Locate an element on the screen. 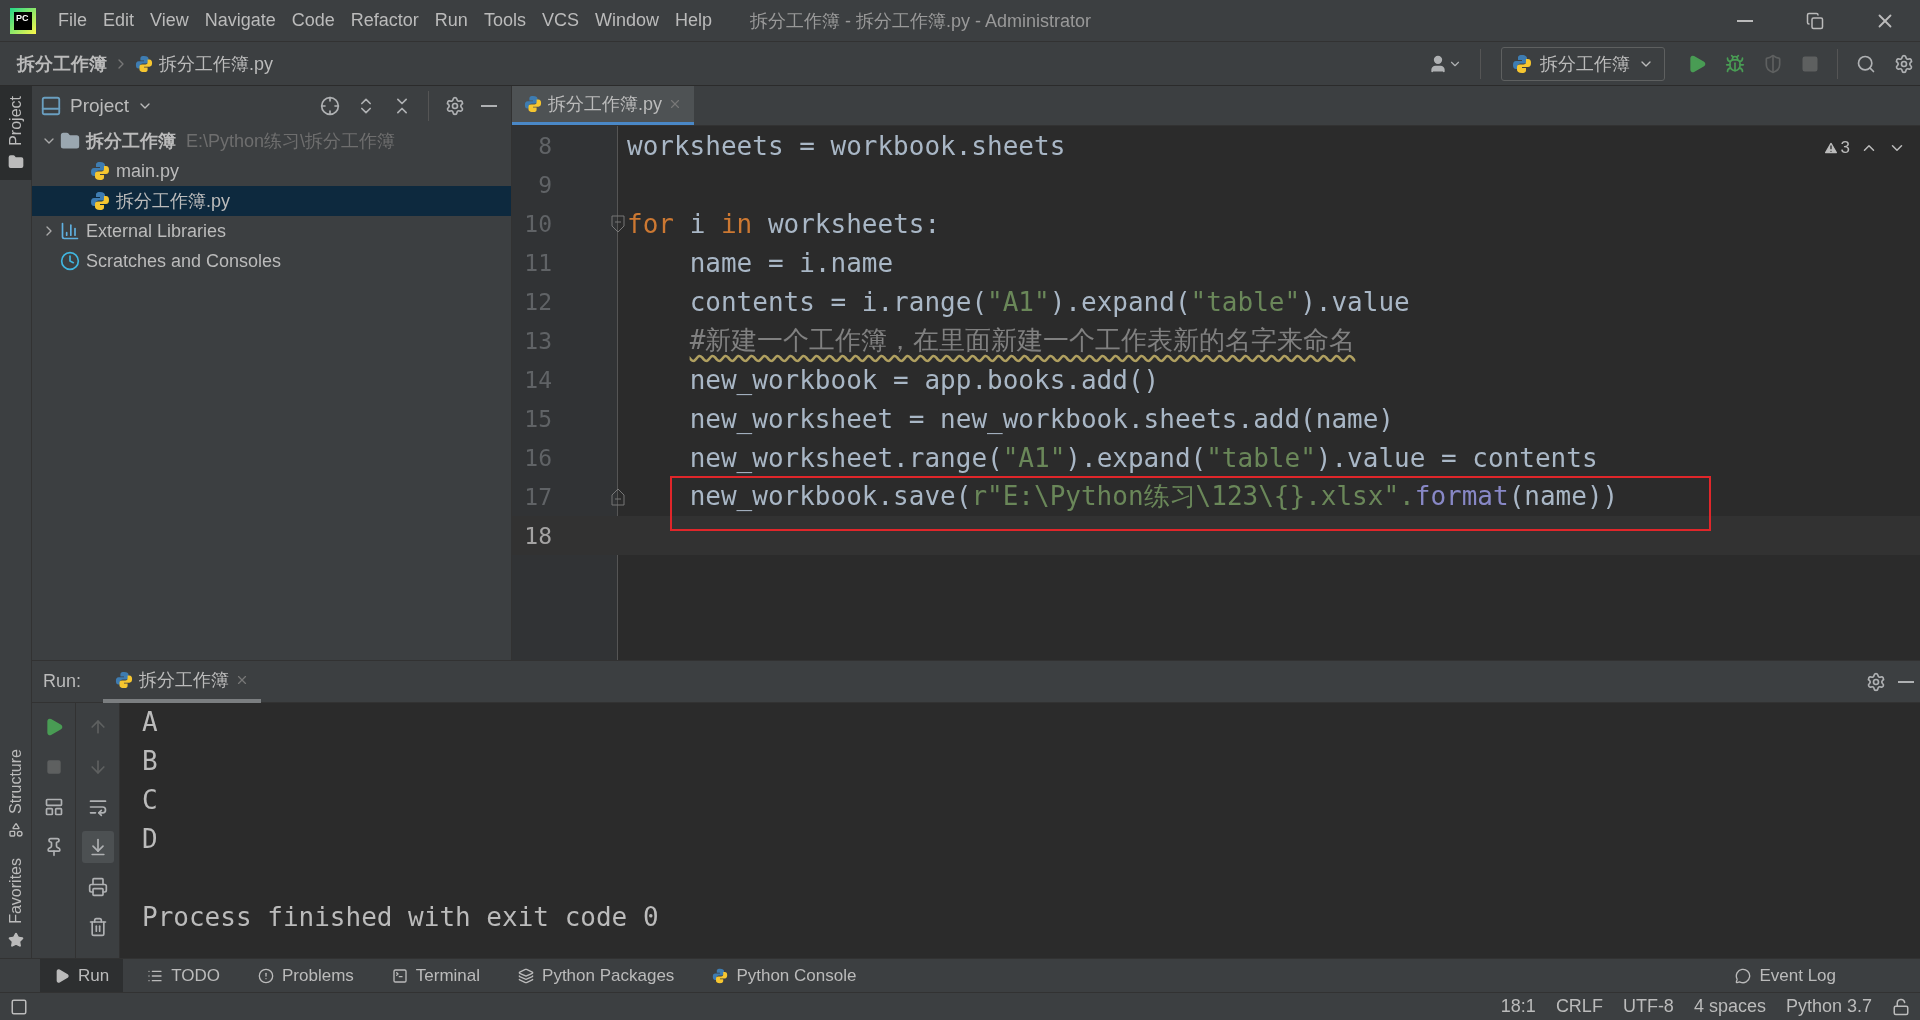 The height and width of the screenshot is (1020, 1920). exit-message: Process finished with exit code 0 is located at coordinates (401, 917).